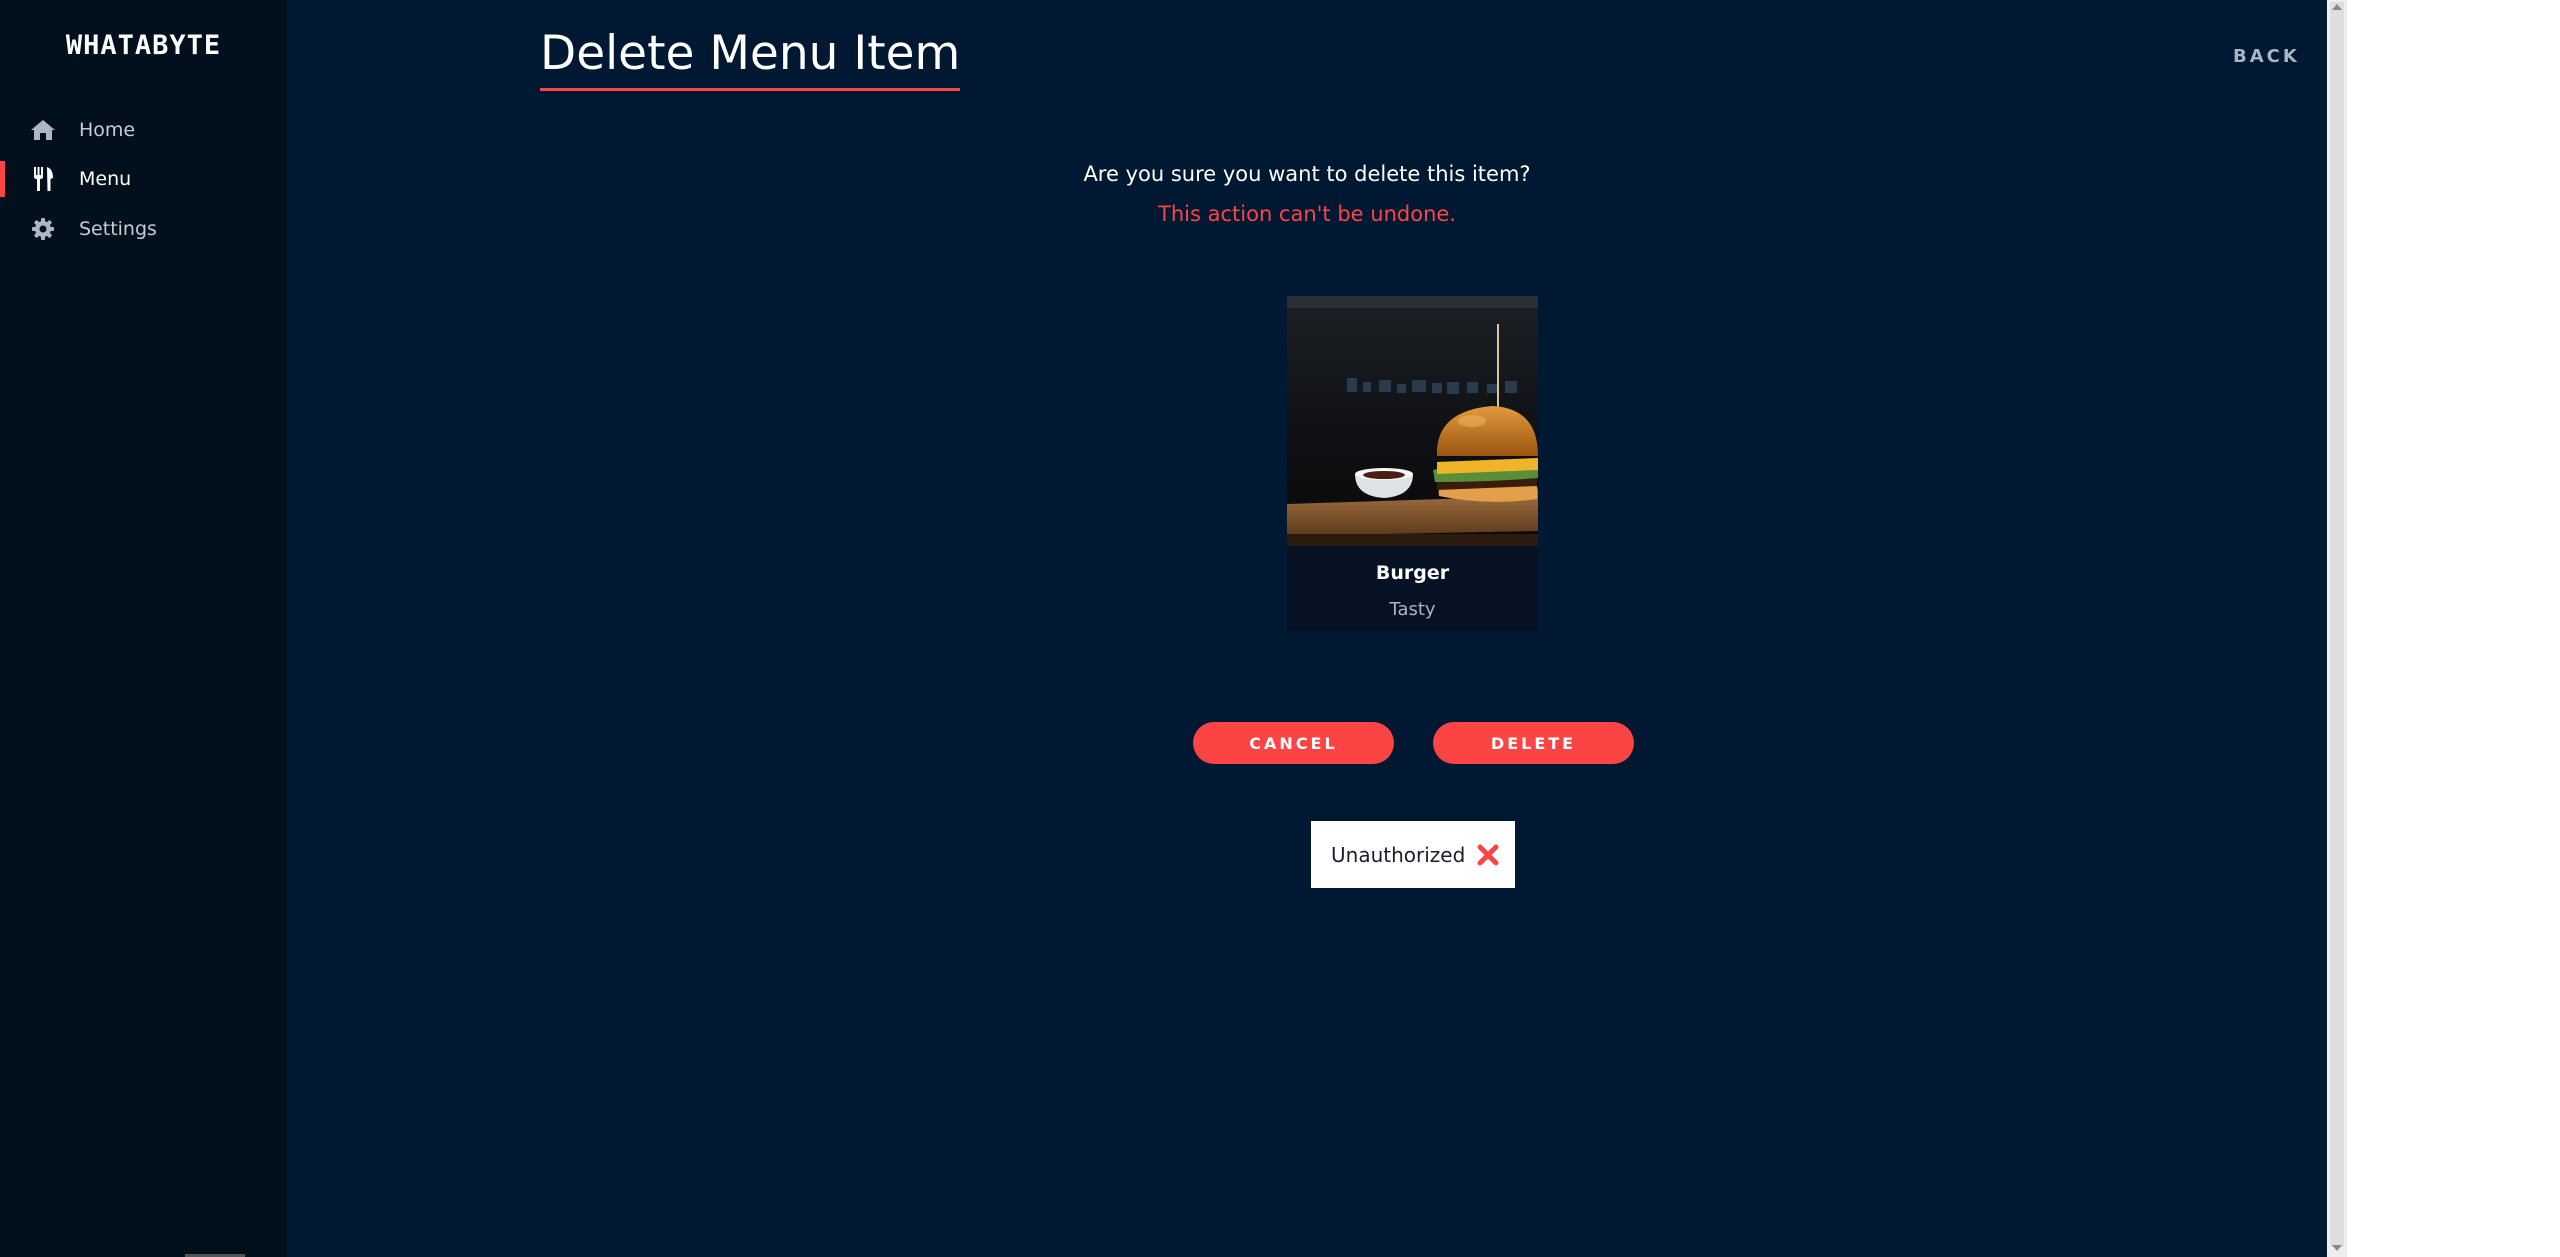  What do you see at coordinates (2337, 7) in the screenshot?
I see `scroll-up-arrow-icon` at bounding box center [2337, 7].